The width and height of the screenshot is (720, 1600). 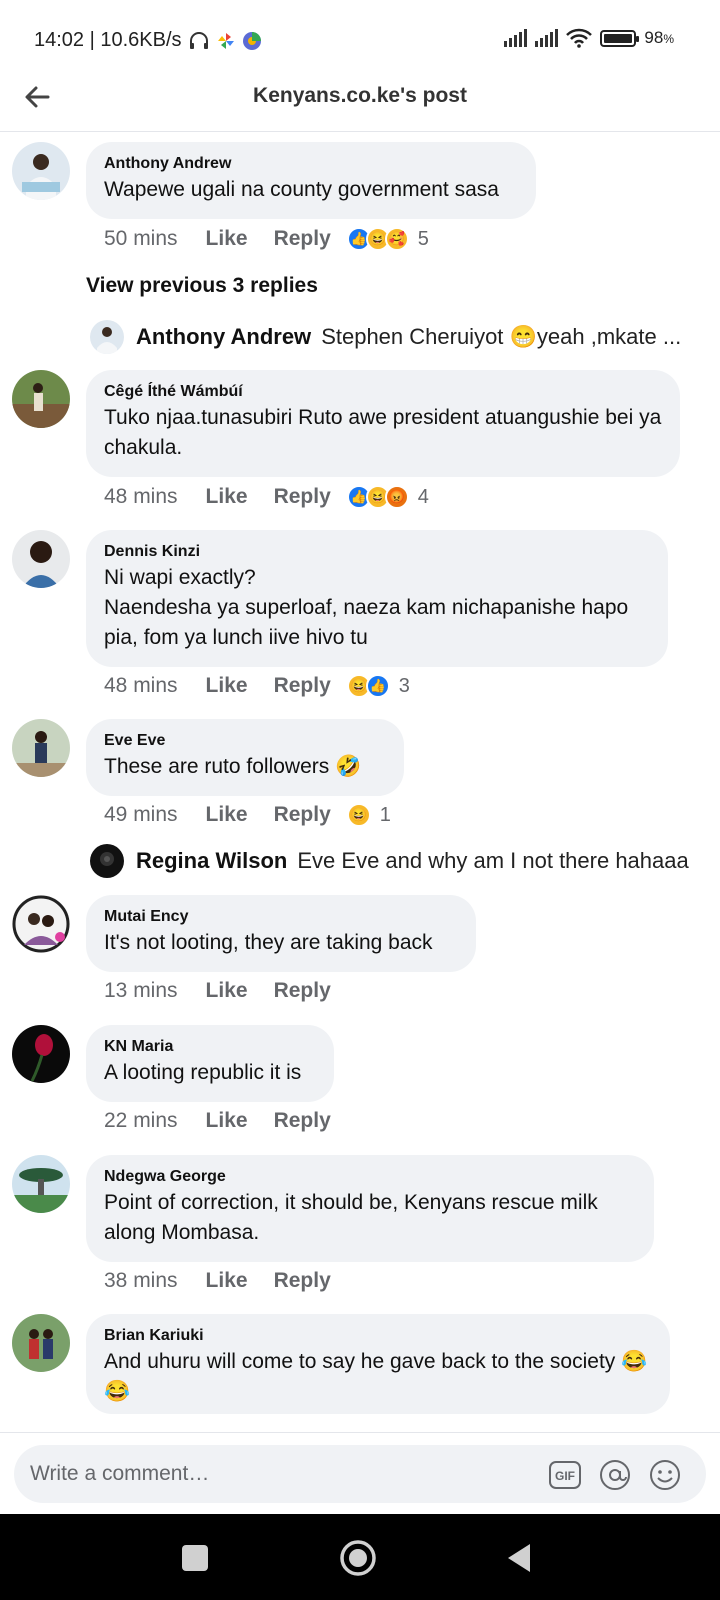 I want to click on comment-time: 50 mins, so click(x=141, y=239).